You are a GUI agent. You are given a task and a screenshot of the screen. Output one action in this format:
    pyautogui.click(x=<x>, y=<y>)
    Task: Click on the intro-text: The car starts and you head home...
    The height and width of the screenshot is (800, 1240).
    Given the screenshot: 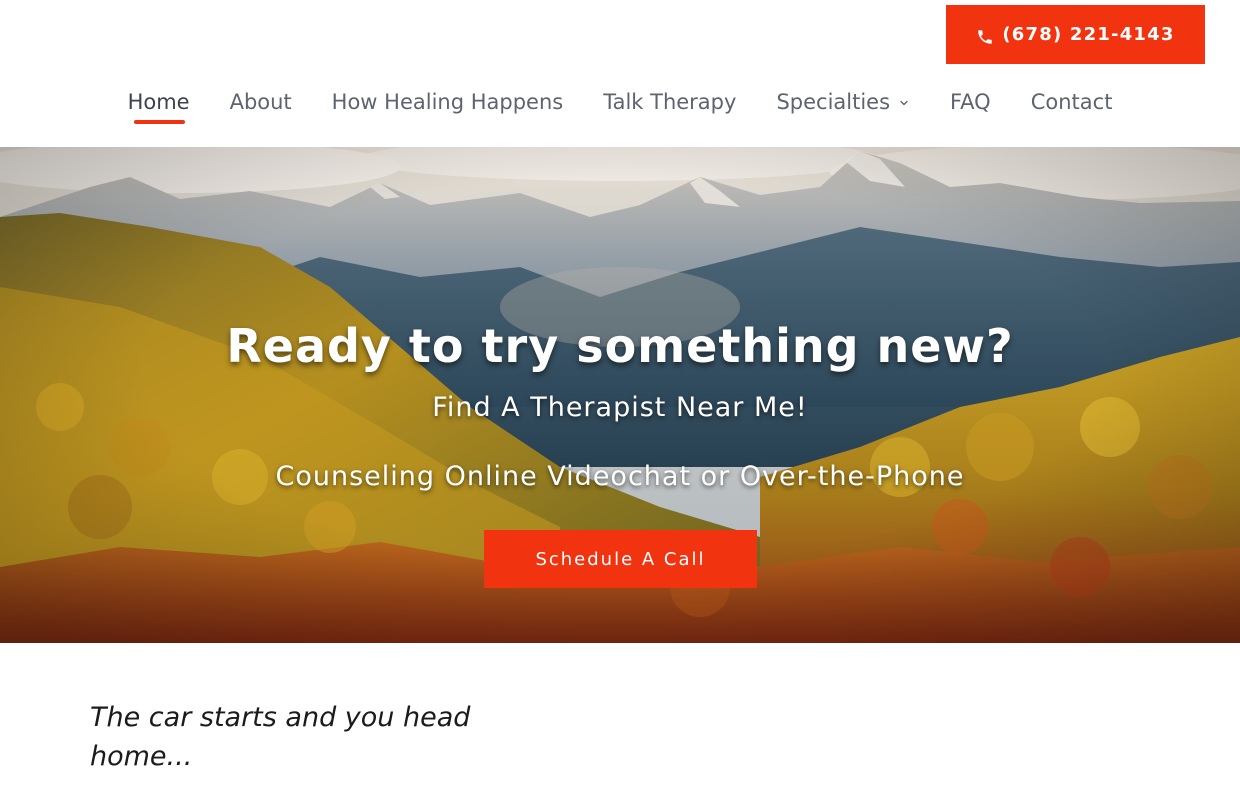 What is the action you would take?
    pyautogui.click(x=280, y=737)
    